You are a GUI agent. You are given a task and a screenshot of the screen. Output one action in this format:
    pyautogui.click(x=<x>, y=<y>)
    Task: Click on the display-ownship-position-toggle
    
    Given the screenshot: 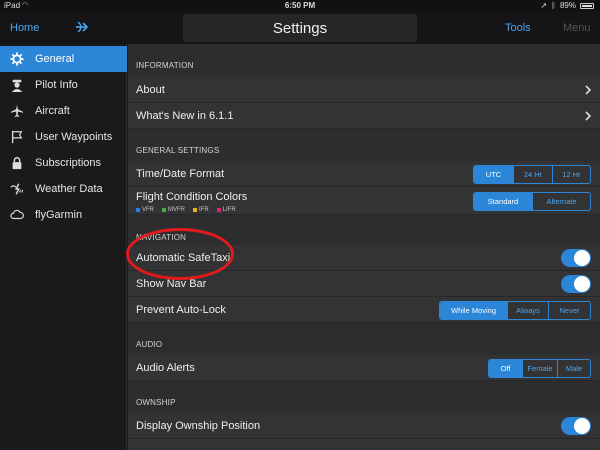 What is the action you would take?
    pyautogui.click(x=576, y=426)
    